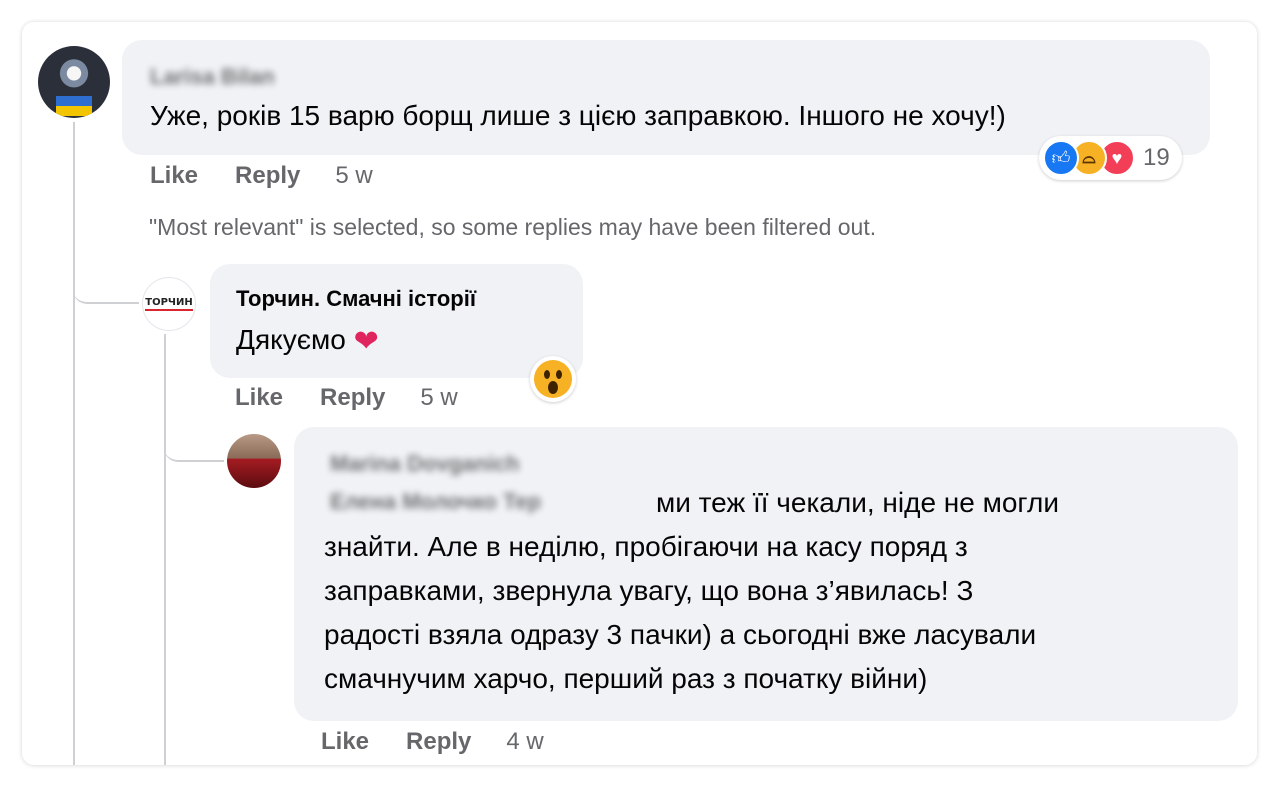 The height and width of the screenshot is (789, 1280). What do you see at coordinates (424, 464) in the screenshot?
I see `comment-author-blurred: Marina Dovganich` at bounding box center [424, 464].